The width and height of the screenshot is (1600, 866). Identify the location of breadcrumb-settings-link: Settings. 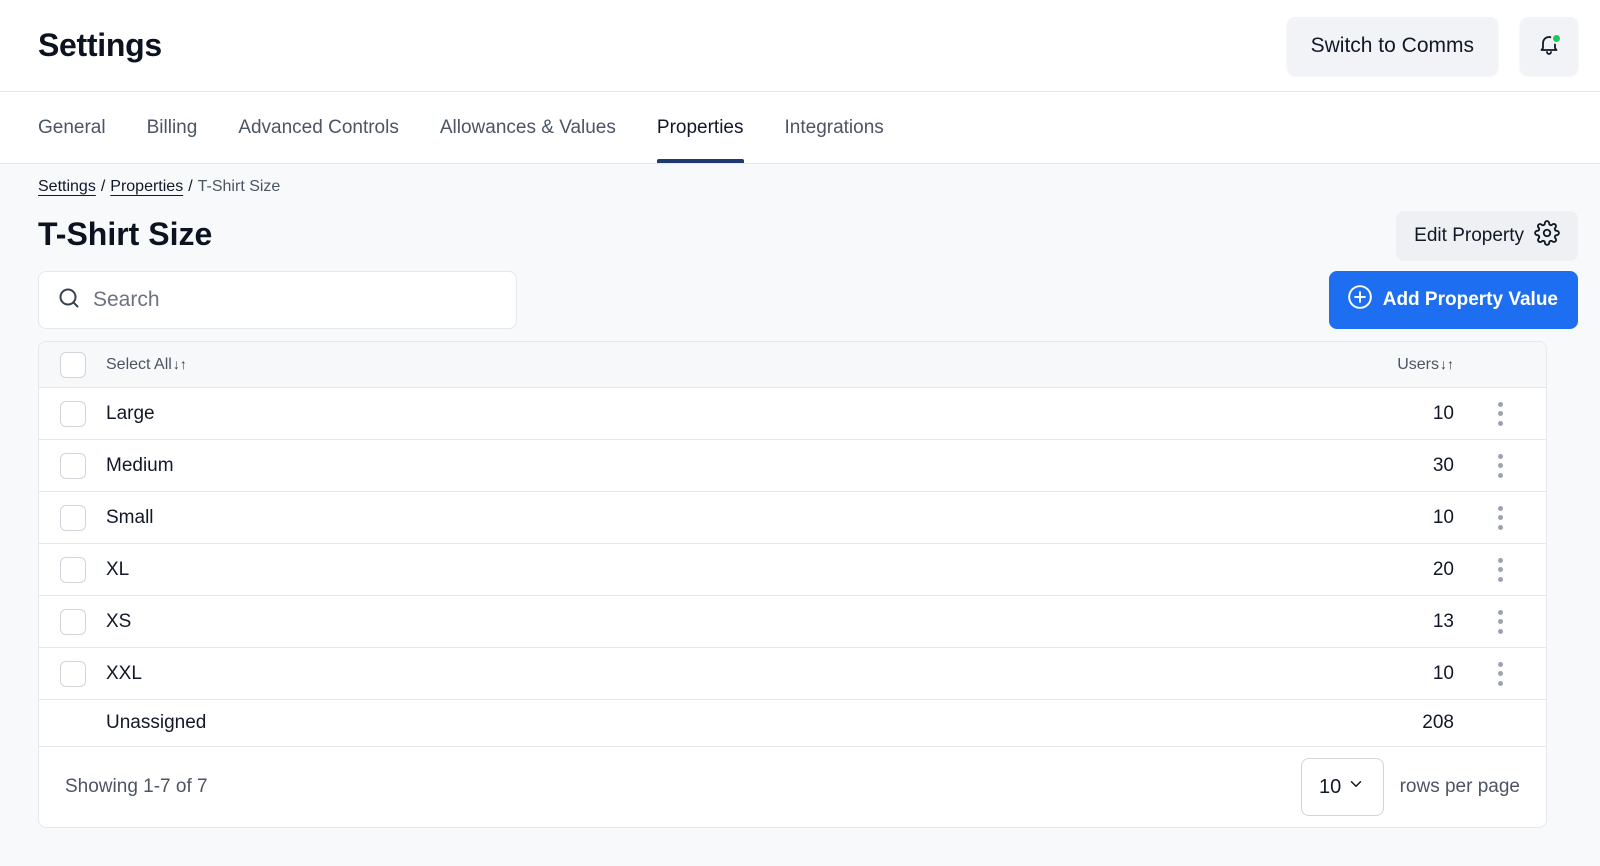
(67, 186).